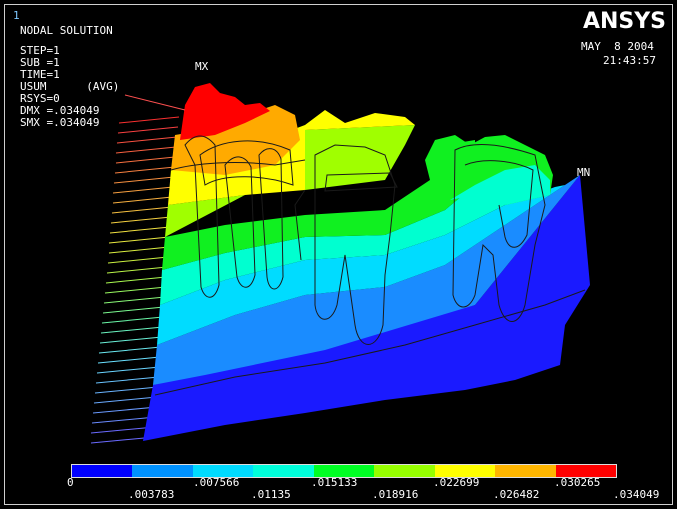  Describe the element at coordinates (216, 482) in the screenshot. I see `legend-tick-label: .007566` at that location.